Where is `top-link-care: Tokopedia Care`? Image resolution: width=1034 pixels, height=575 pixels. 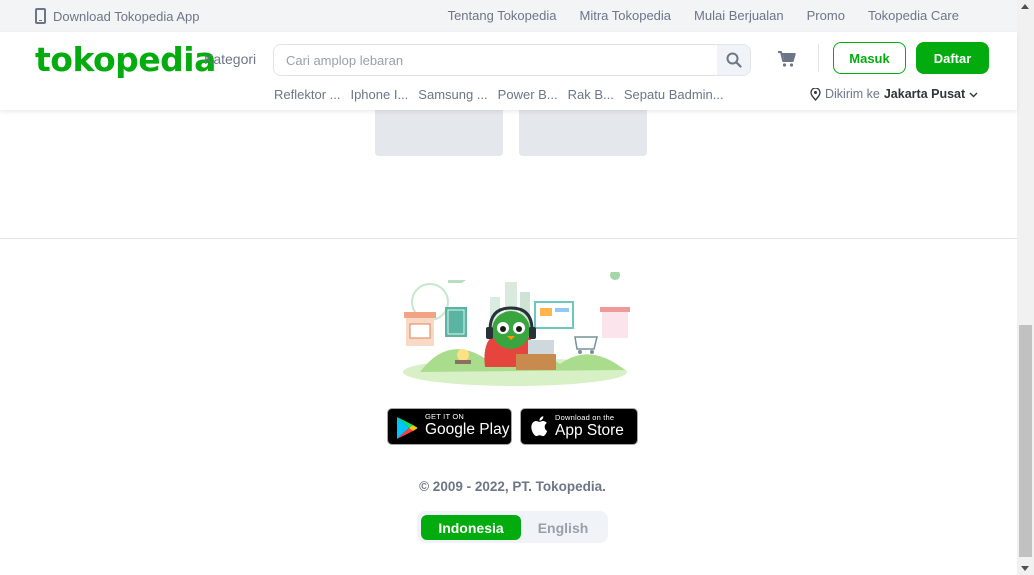 top-link-care: Tokopedia Care is located at coordinates (913, 15).